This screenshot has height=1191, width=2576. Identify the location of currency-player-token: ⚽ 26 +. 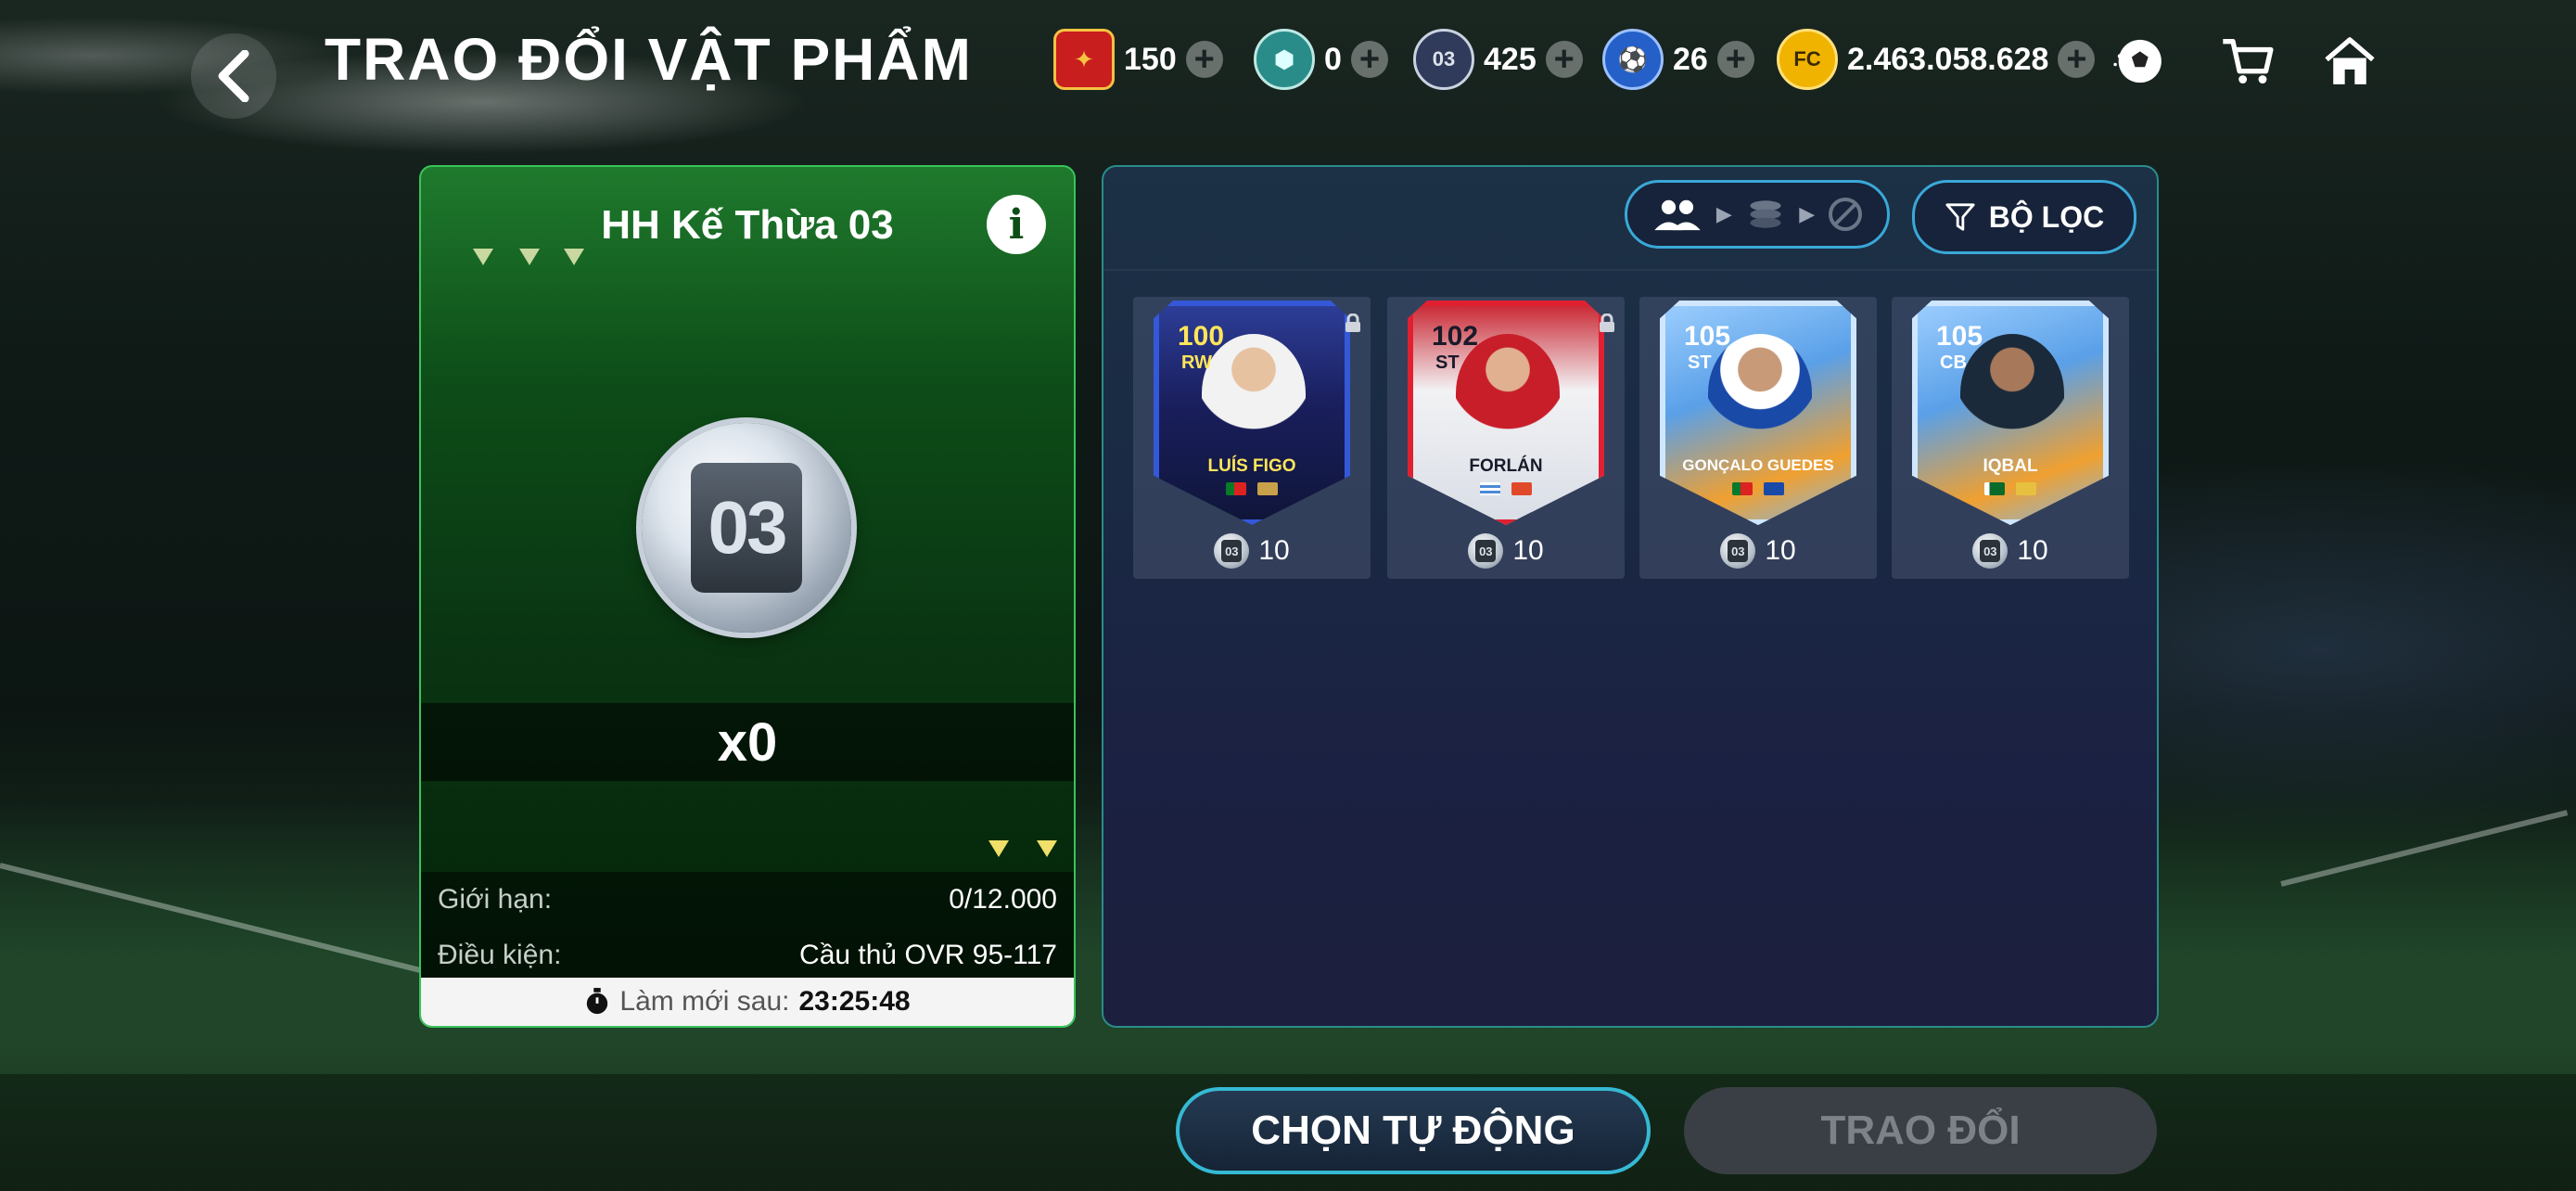
(1678, 60).